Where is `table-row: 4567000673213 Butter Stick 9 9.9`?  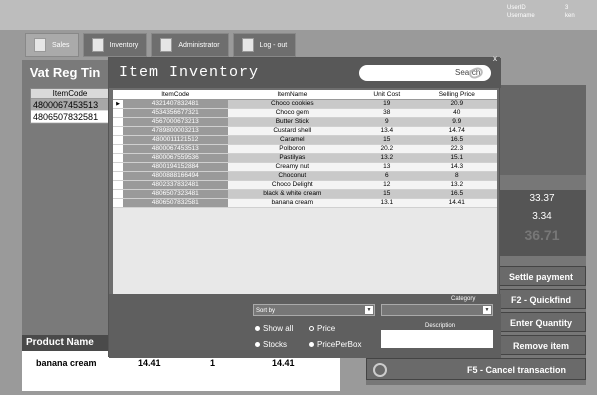
table-row: 4567000673213 Butter Stick 9 9.9 is located at coordinates (305, 122).